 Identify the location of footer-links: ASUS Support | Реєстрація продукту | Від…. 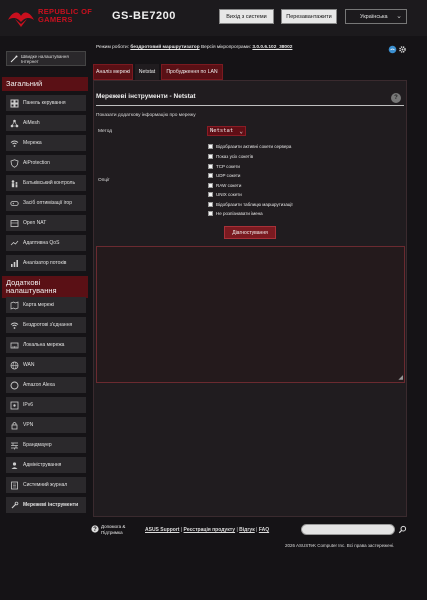
(207, 530).